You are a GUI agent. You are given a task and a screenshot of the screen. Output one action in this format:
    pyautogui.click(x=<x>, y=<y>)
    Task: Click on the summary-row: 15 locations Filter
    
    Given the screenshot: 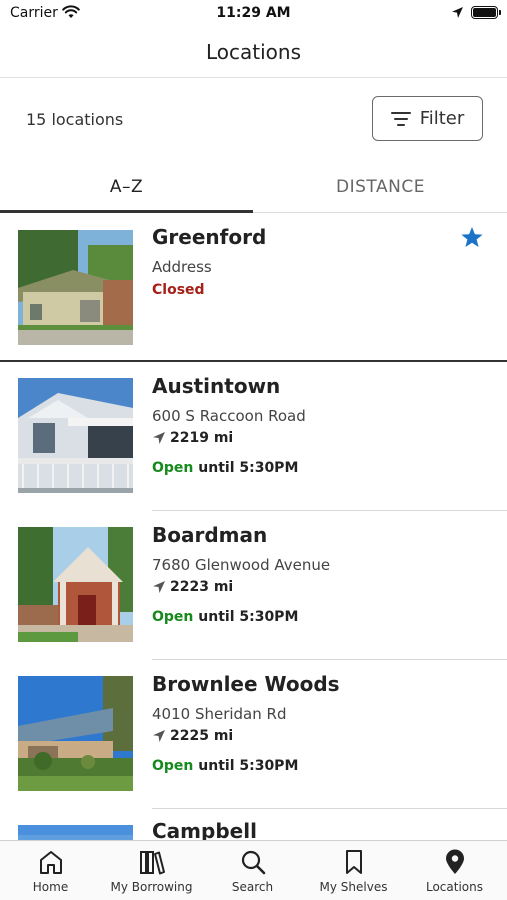 What is the action you would take?
    pyautogui.click(x=253, y=120)
    